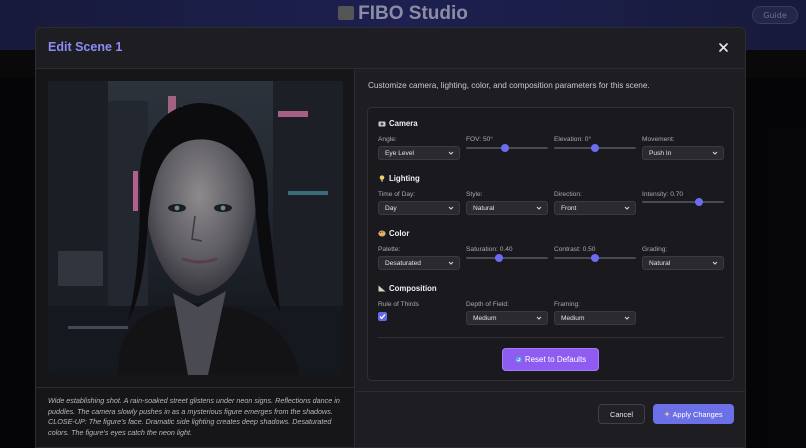  What do you see at coordinates (569, 208) in the screenshot?
I see `direction-value: Front` at bounding box center [569, 208].